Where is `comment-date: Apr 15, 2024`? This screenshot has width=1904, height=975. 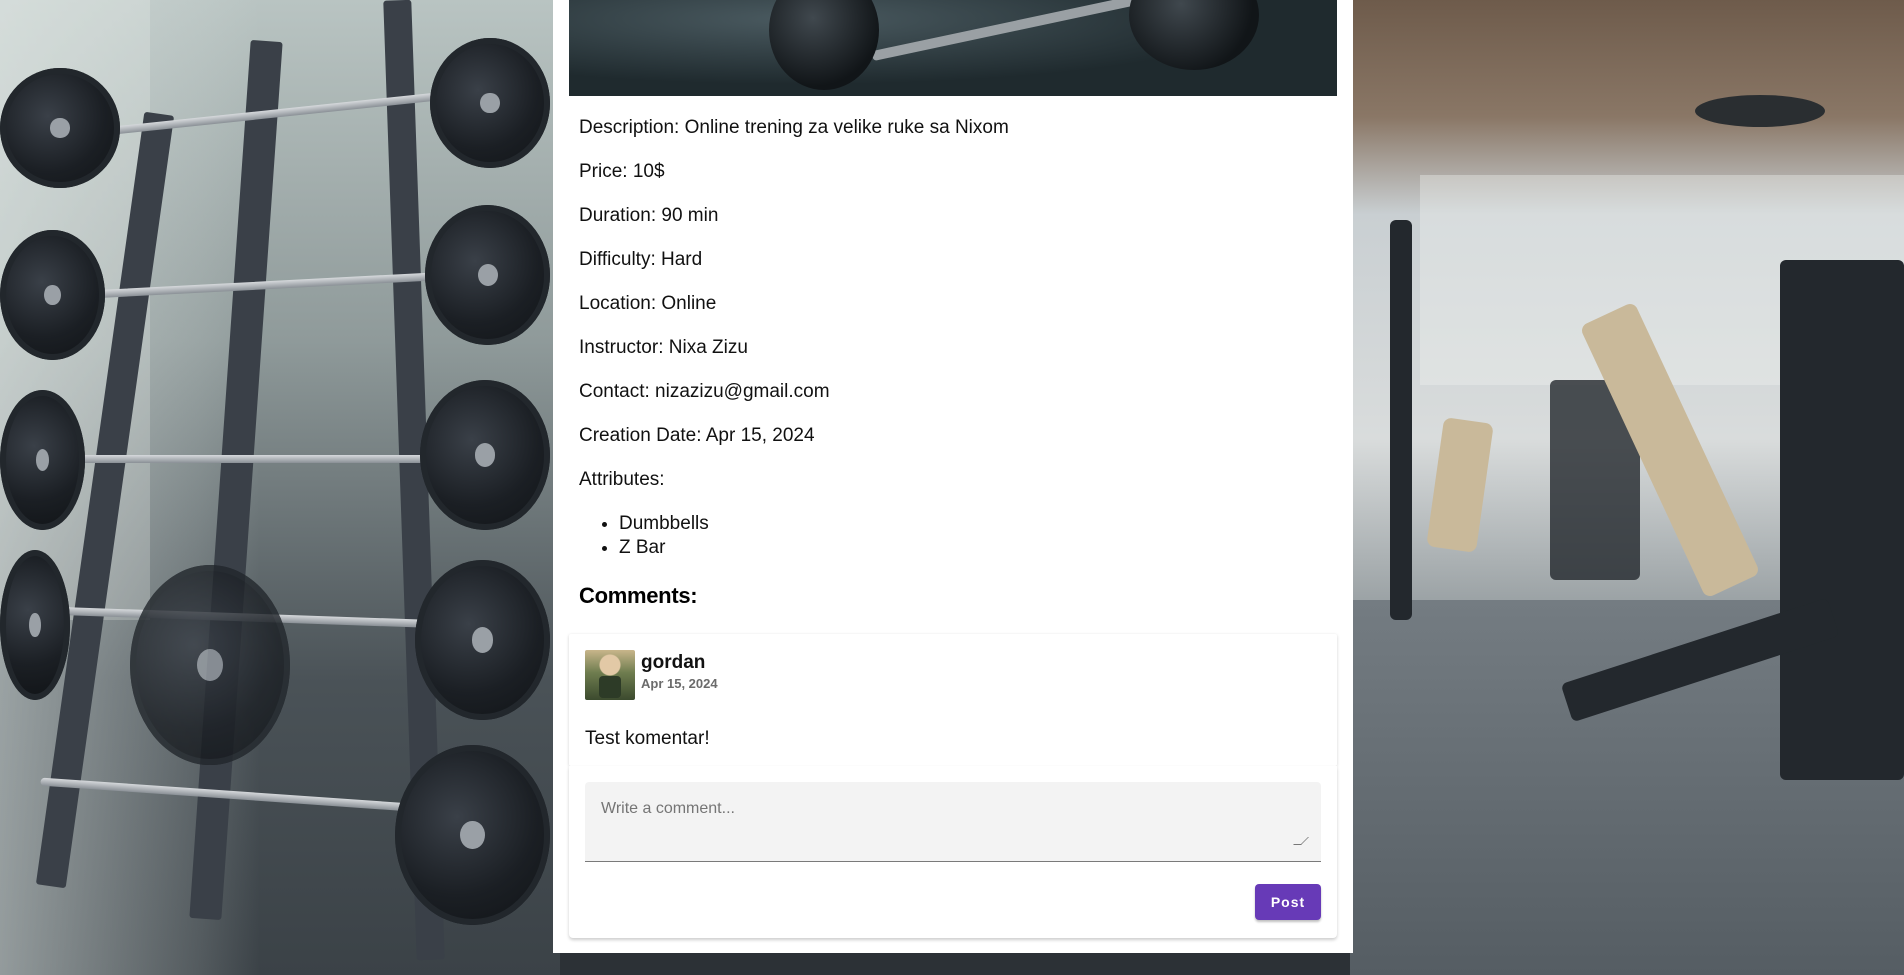
comment-date: Apr 15, 2024 is located at coordinates (679, 683).